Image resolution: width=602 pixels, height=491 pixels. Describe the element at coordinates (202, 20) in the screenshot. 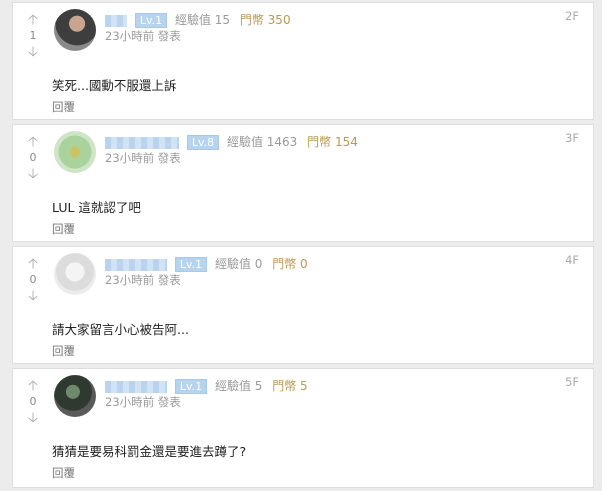

I see `experience-value: 經驗值 15` at that location.